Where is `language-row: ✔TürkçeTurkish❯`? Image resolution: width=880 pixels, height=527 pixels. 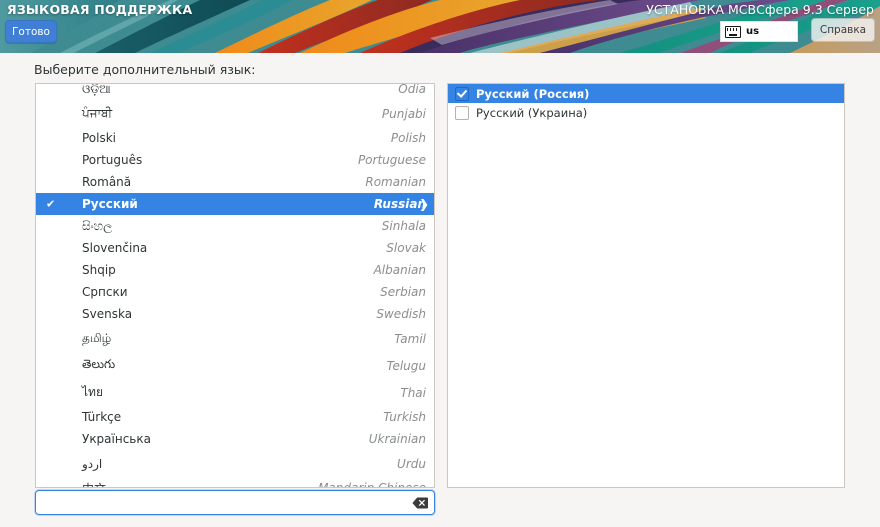 language-row: ✔TürkçeTurkish❯ is located at coordinates (235, 417).